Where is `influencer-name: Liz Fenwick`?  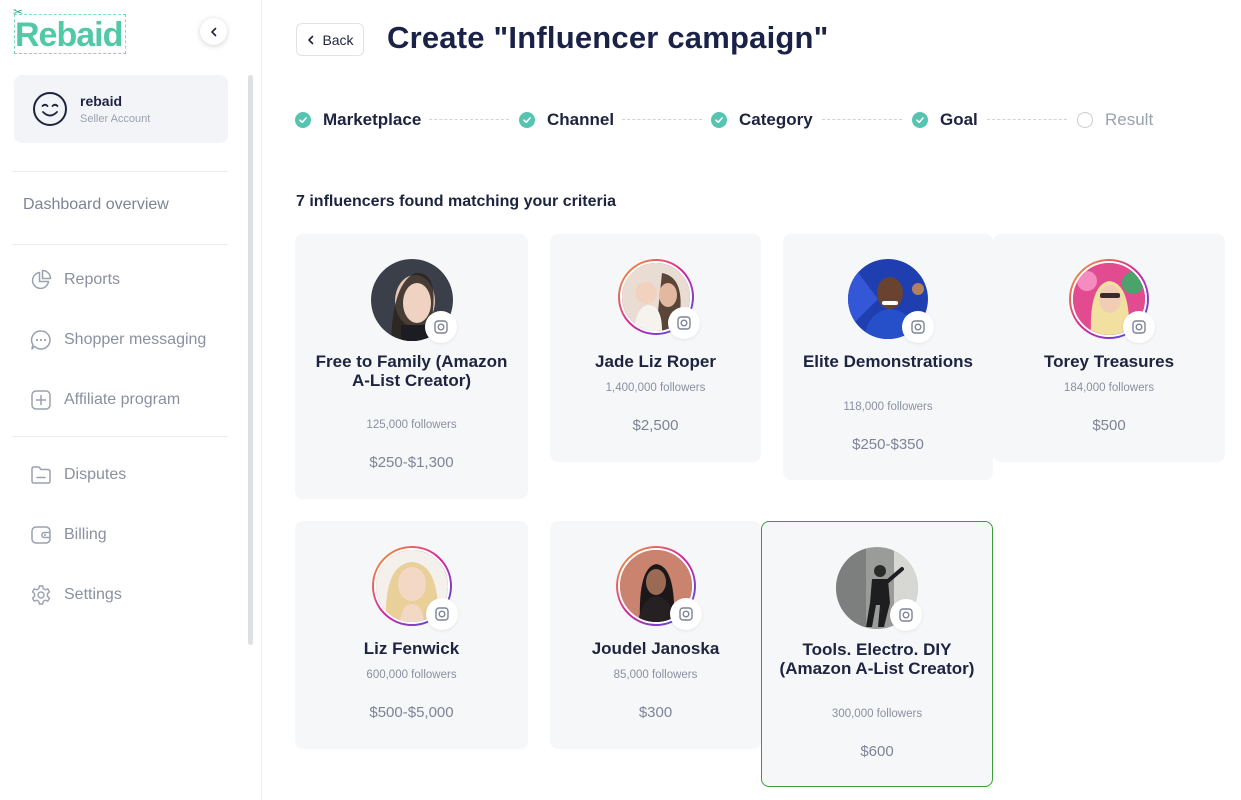 influencer-name: Liz Fenwick is located at coordinates (411, 648).